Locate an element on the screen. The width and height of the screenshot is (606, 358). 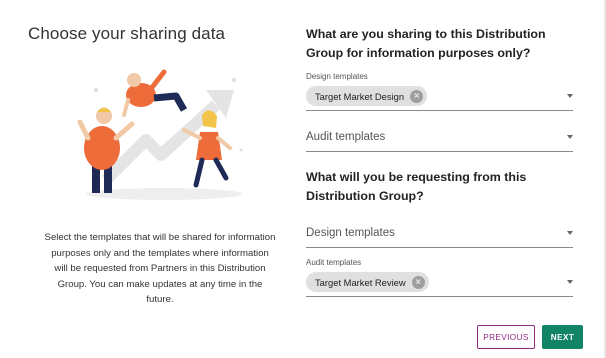
page-title: Choose your sharing data is located at coordinates (127, 33).